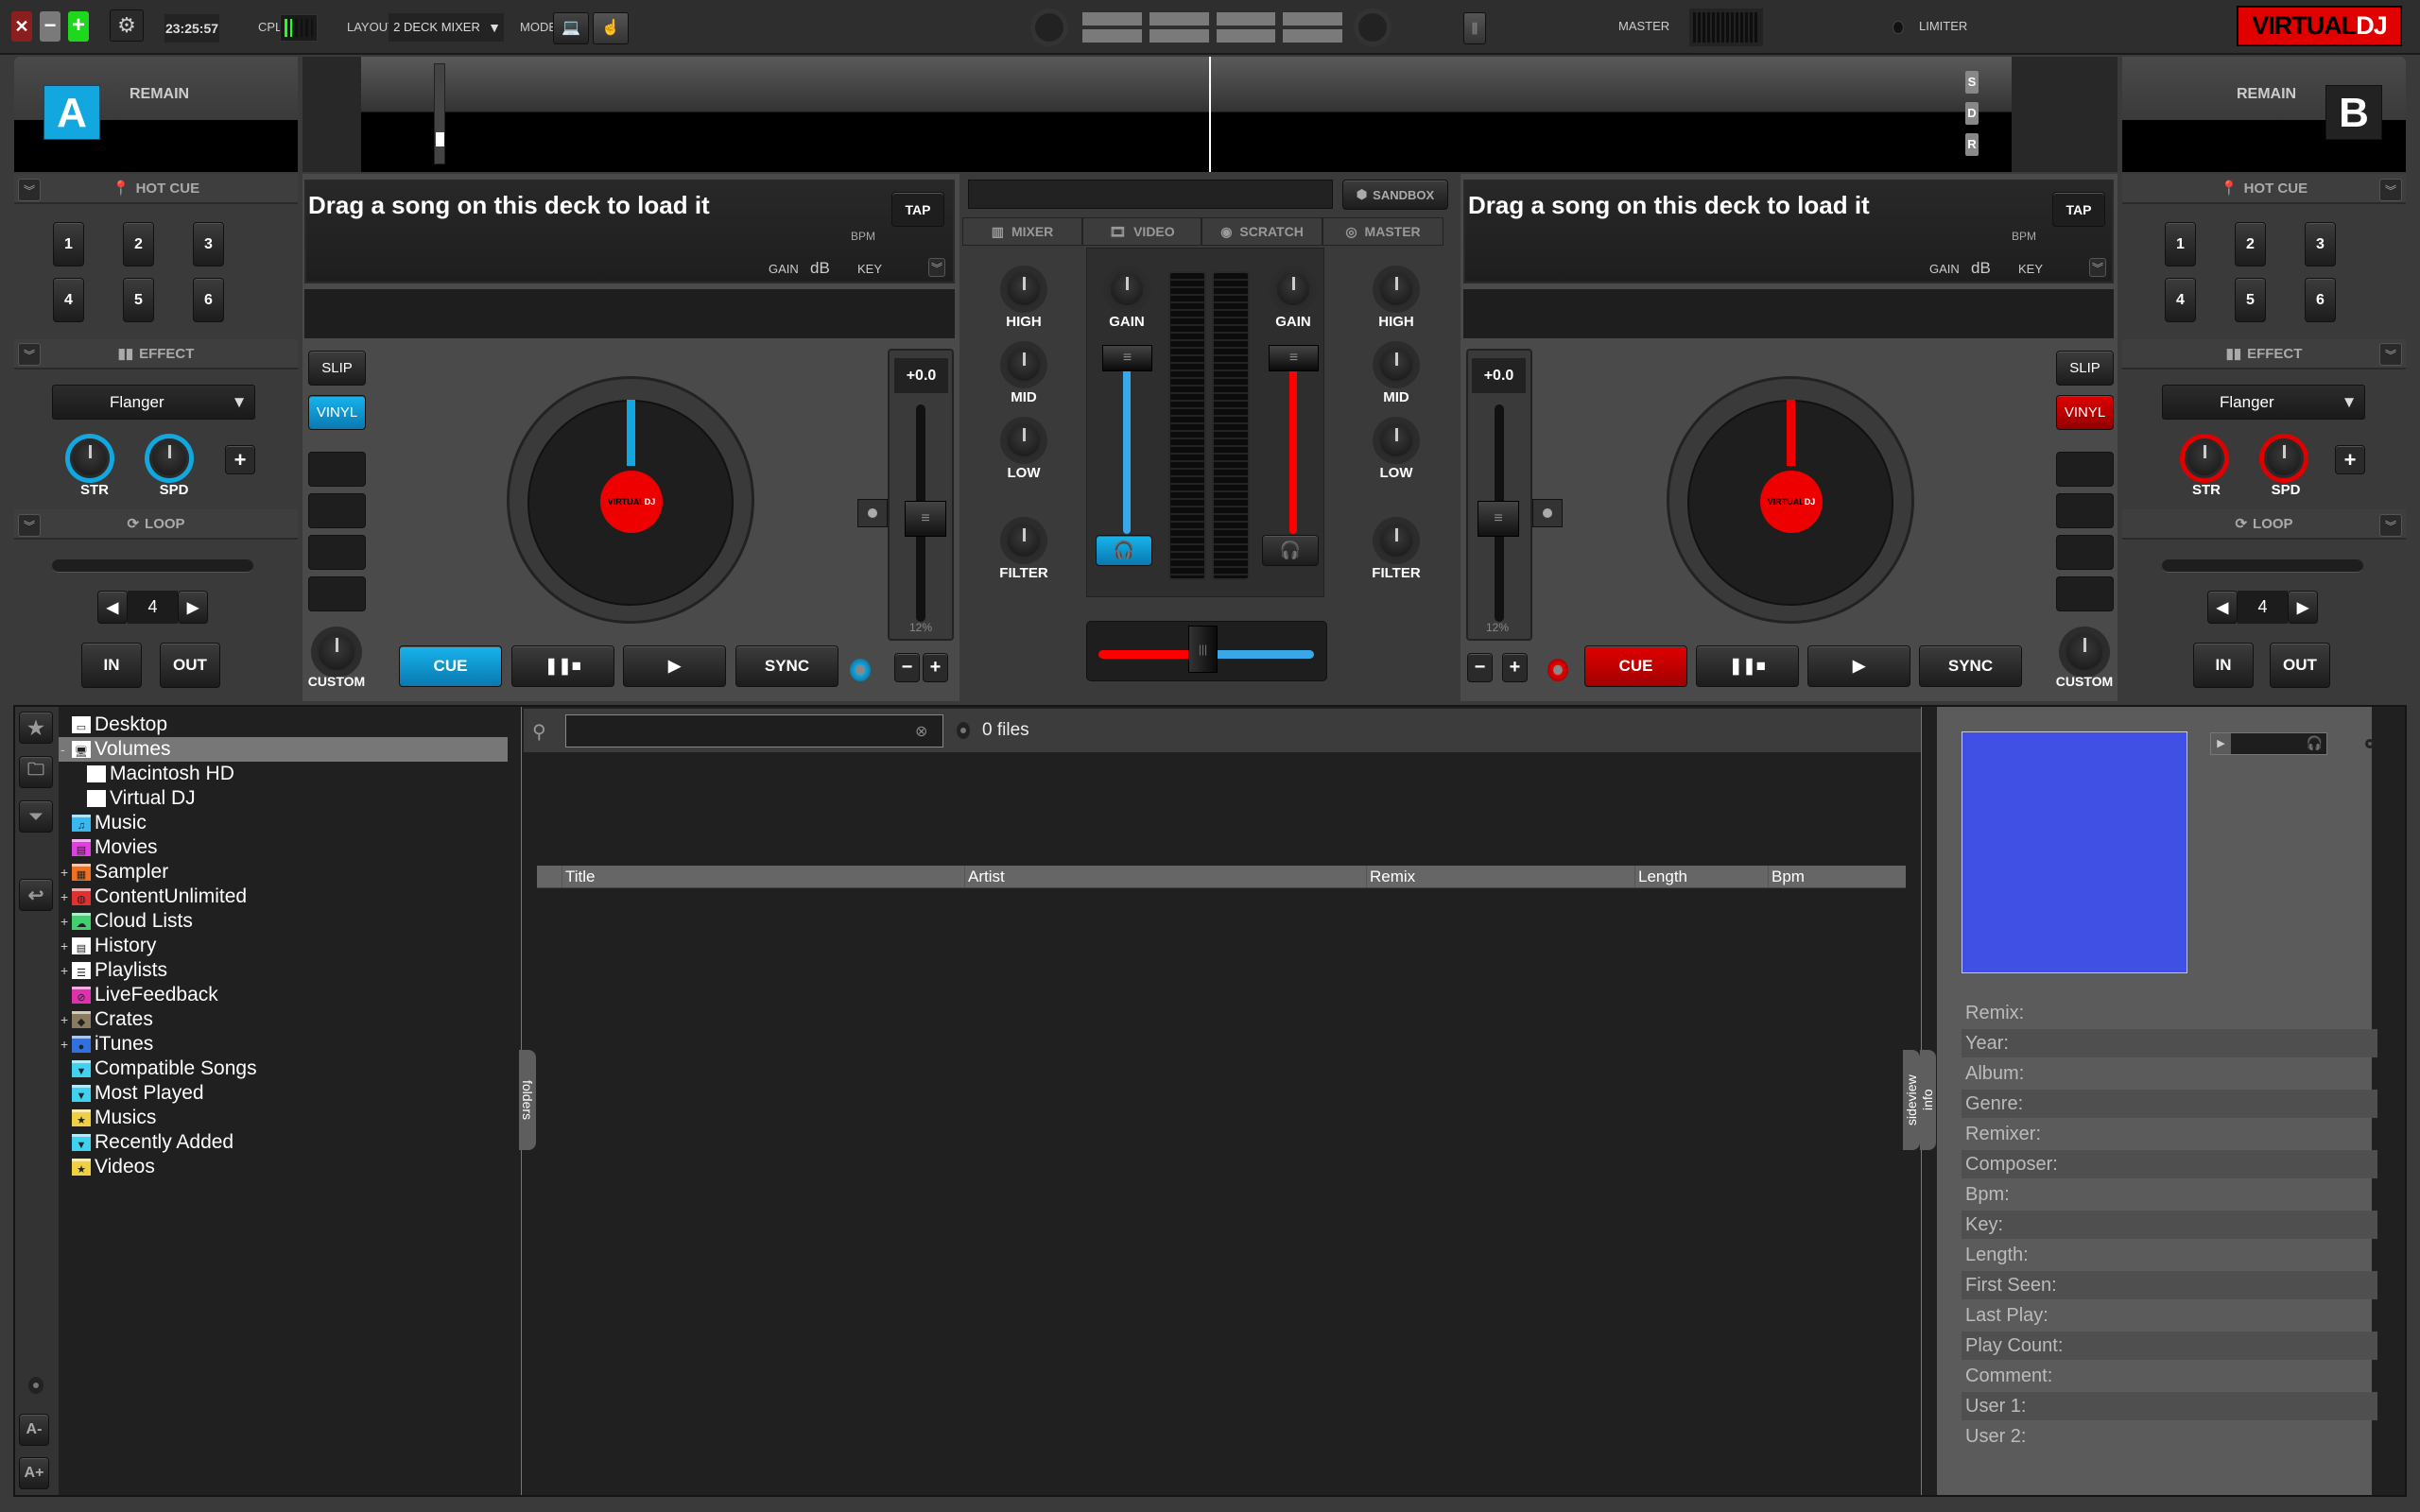 Image resolution: width=2420 pixels, height=1512 pixels. I want to click on mode-laptop-button: 💻, so click(571, 28).